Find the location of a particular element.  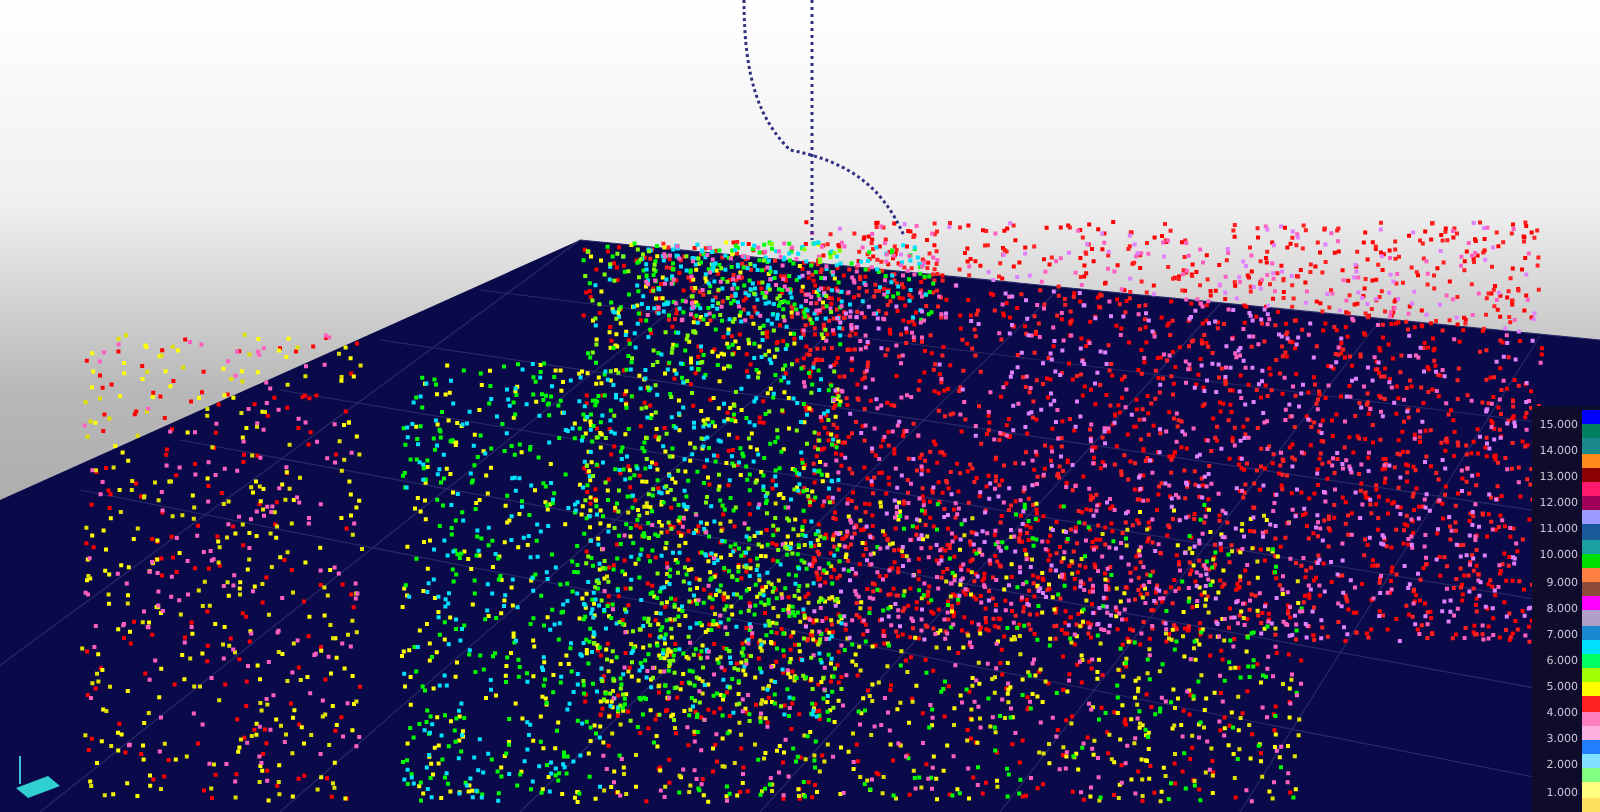

axis-gizmo-icon is located at coordinates (38, 776).